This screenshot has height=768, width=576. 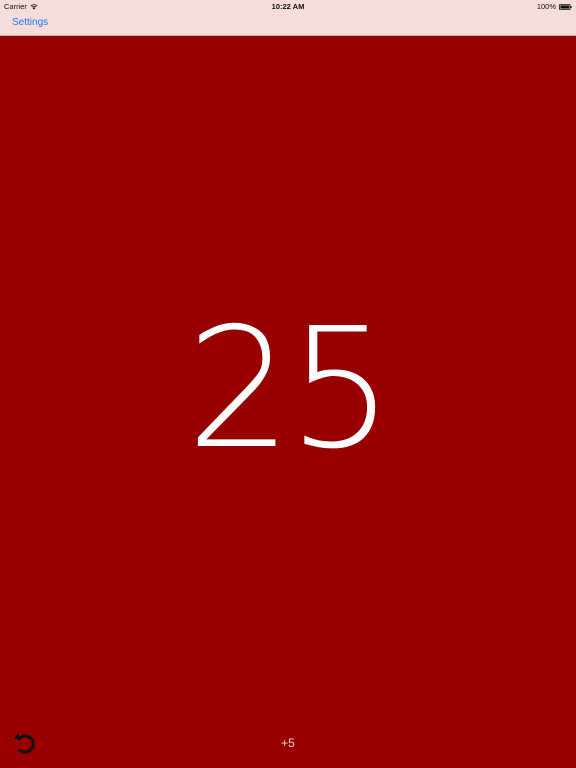 What do you see at coordinates (288, 24) in the screenshot?
I see `navigation-bar: Settings` at bounding box center [288, 24].